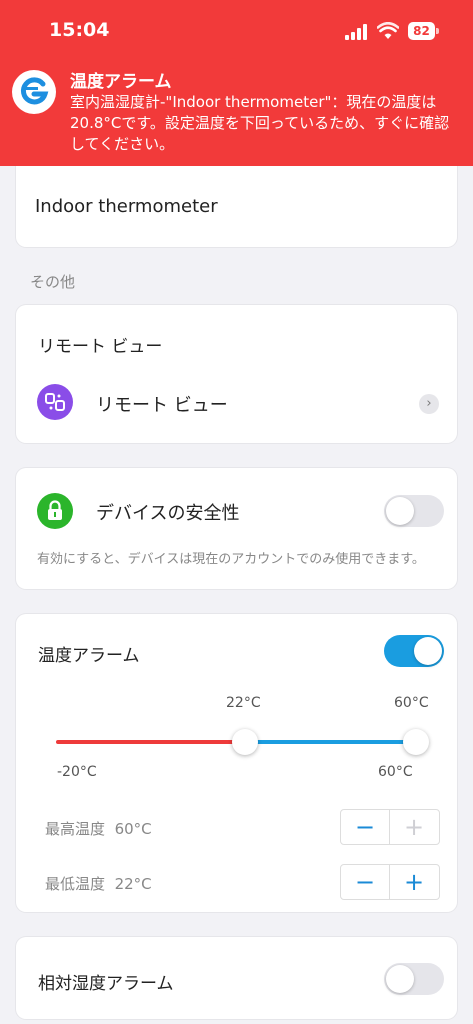 Image resolution: width=473 pixels, height=1024 pixels. What do you see at coordinates (365, 882) in the screenshot?
I see `min-temp-decrease-button: −` at bounding box center [365, 882].